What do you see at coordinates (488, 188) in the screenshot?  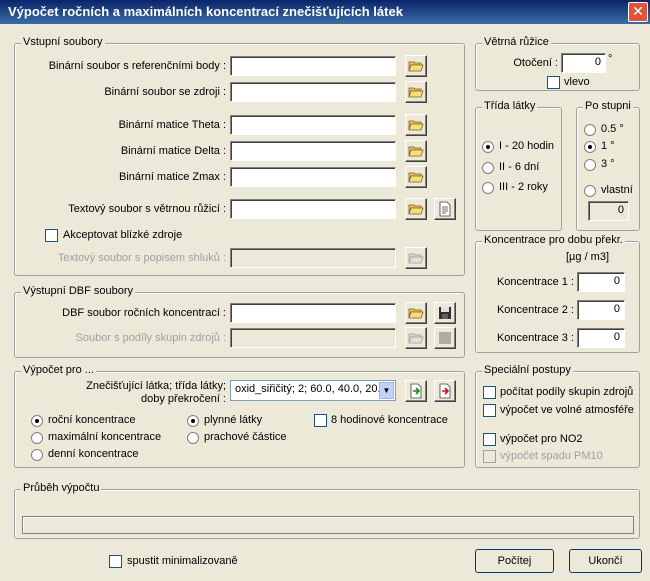 I see `trida-3-radio` at bounding box center [488, 188].